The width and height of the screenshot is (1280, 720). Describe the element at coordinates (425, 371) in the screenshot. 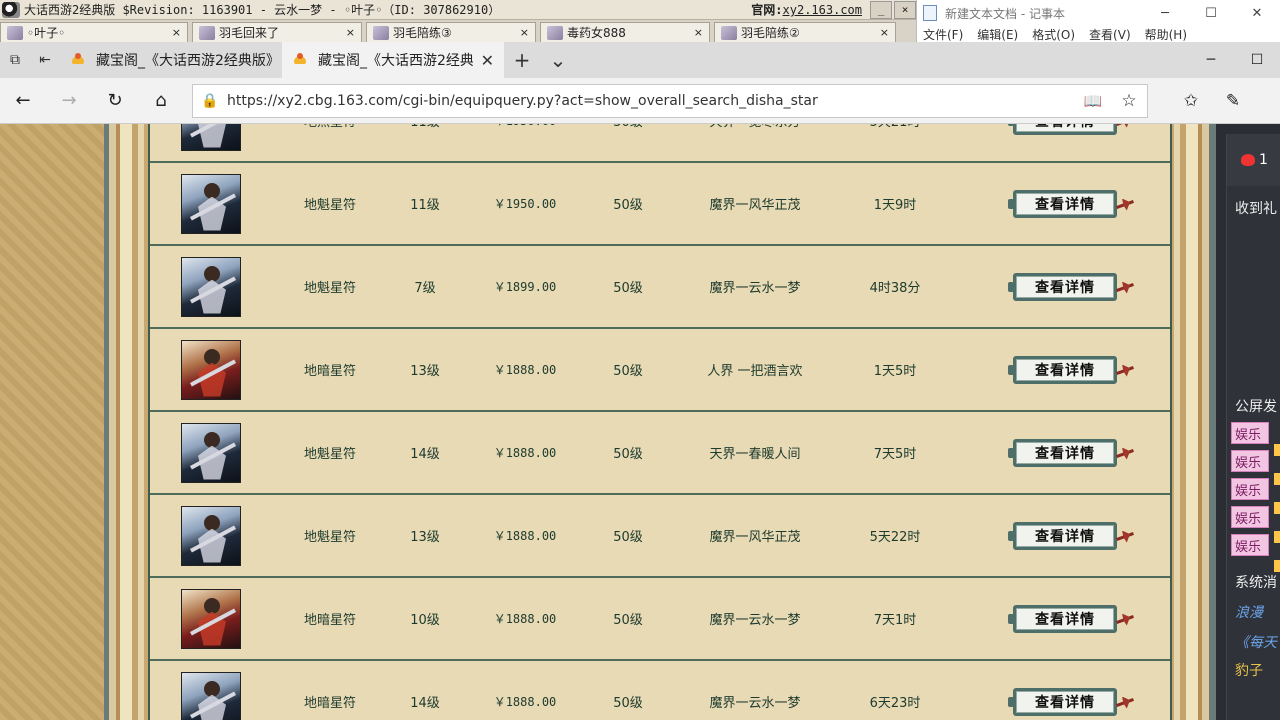

I see `item-level: 13级` at that location.